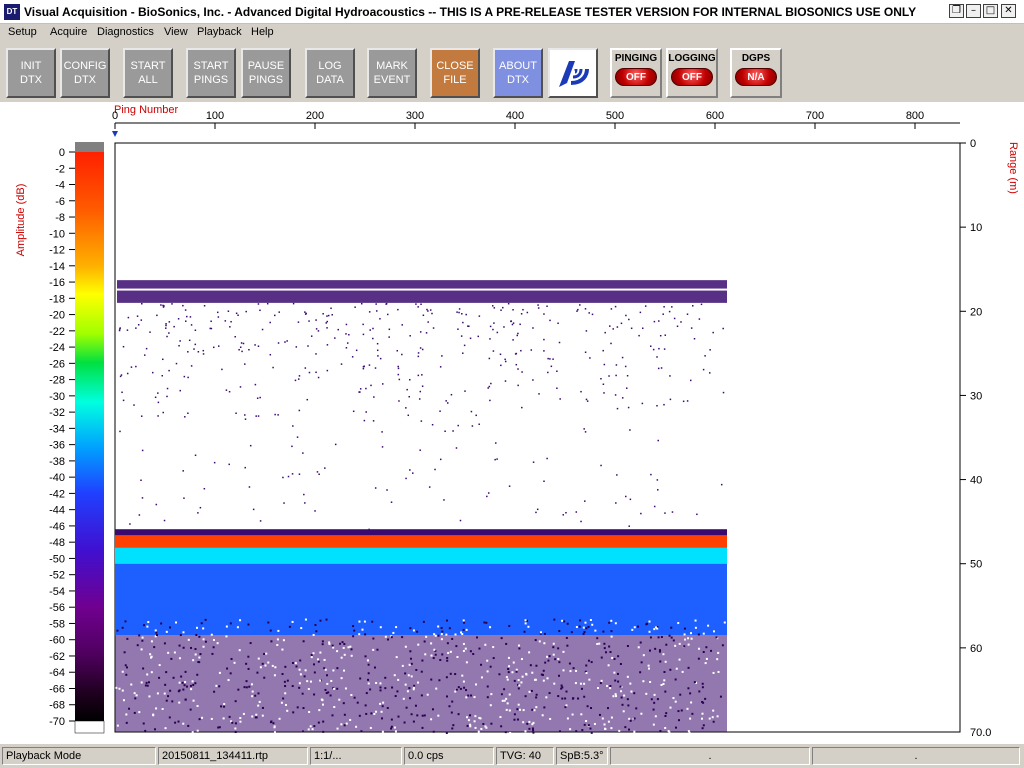 This screenshot has width=1024, height=768. Describe the element at coordinates (57, 689) in the screenshot. I see `color-scale-tick-label: -66` at that location.